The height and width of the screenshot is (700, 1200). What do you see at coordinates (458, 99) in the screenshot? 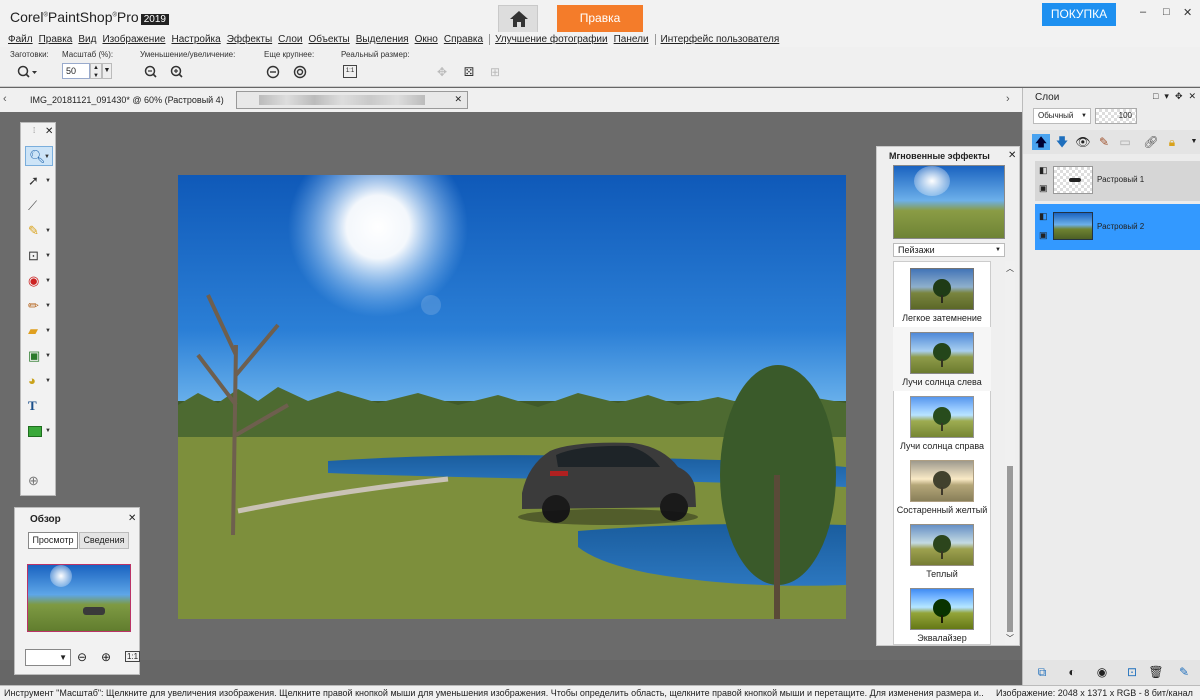
I see `tab-close-button: ✕` at bounding box center [458, 99].